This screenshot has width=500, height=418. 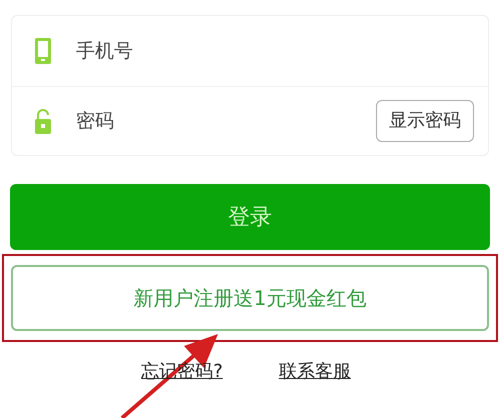 I want to click on password-field: 密码, so click(x=214, y=120).